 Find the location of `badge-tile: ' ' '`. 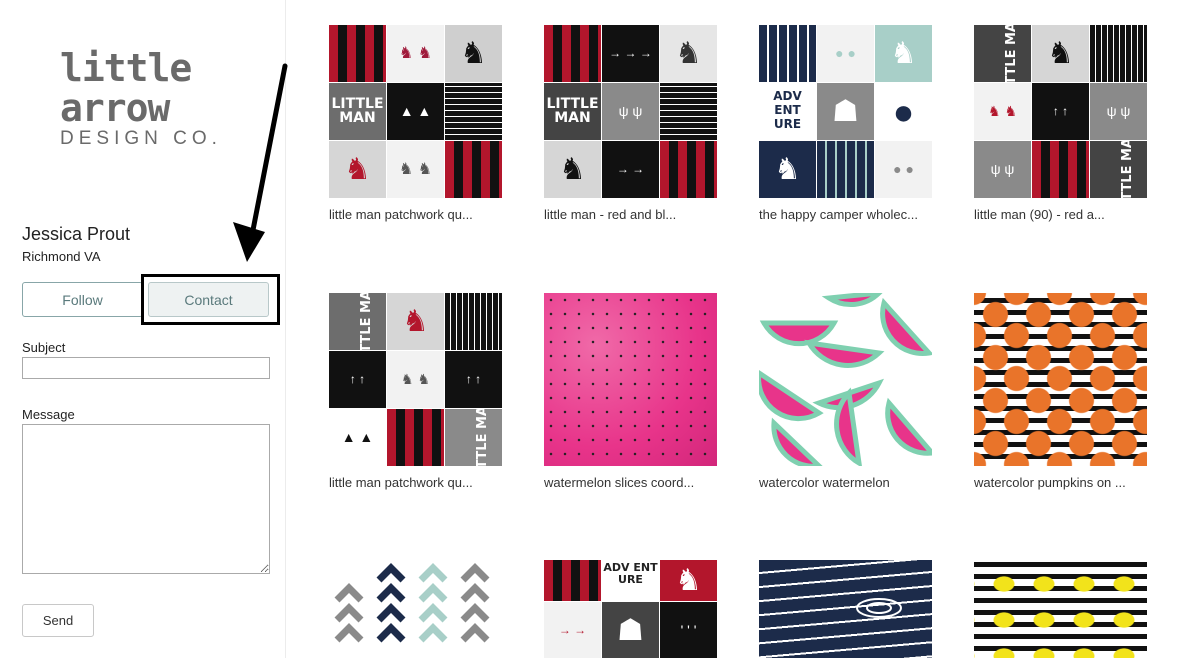

badge-tile: ' ' ' is located at coordinates (688, 630).